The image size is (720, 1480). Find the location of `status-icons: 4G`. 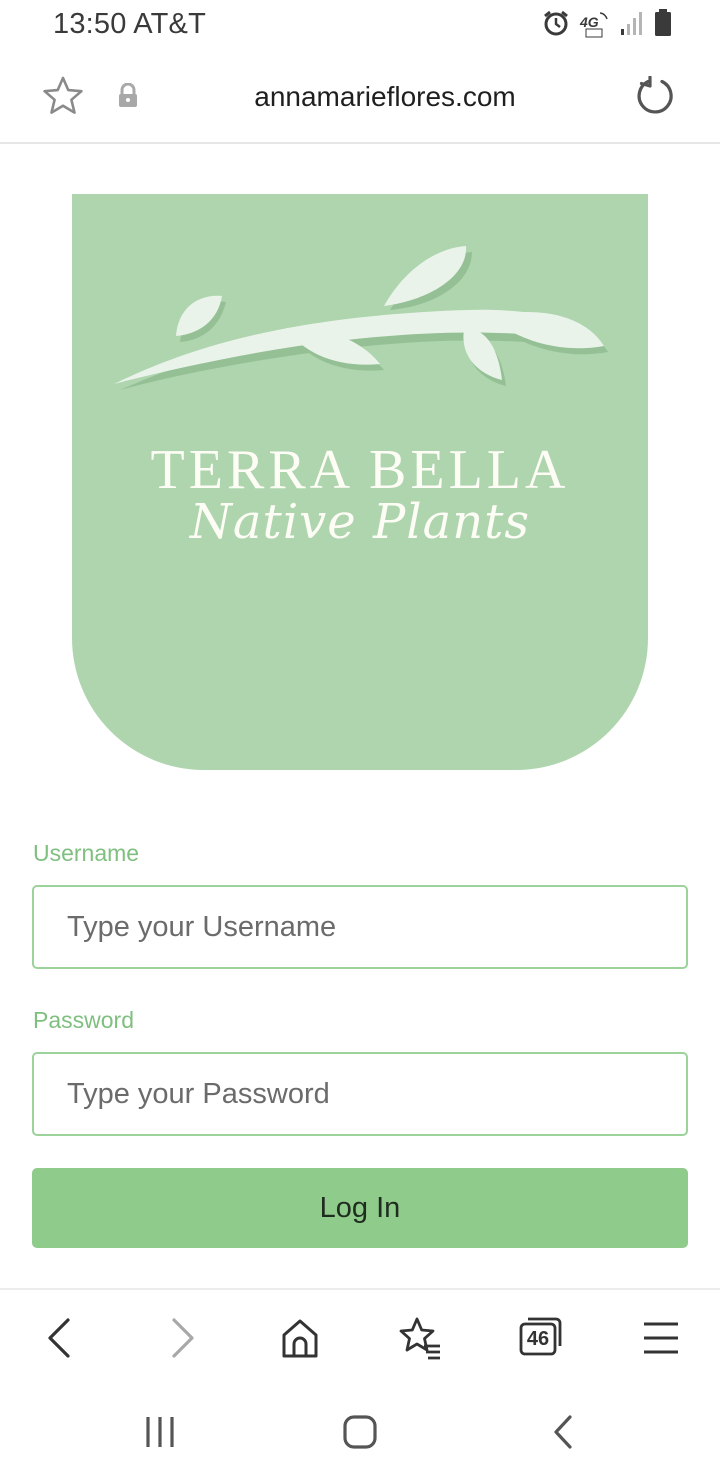

status-icons: 4G is located at coordinates (607, 25).